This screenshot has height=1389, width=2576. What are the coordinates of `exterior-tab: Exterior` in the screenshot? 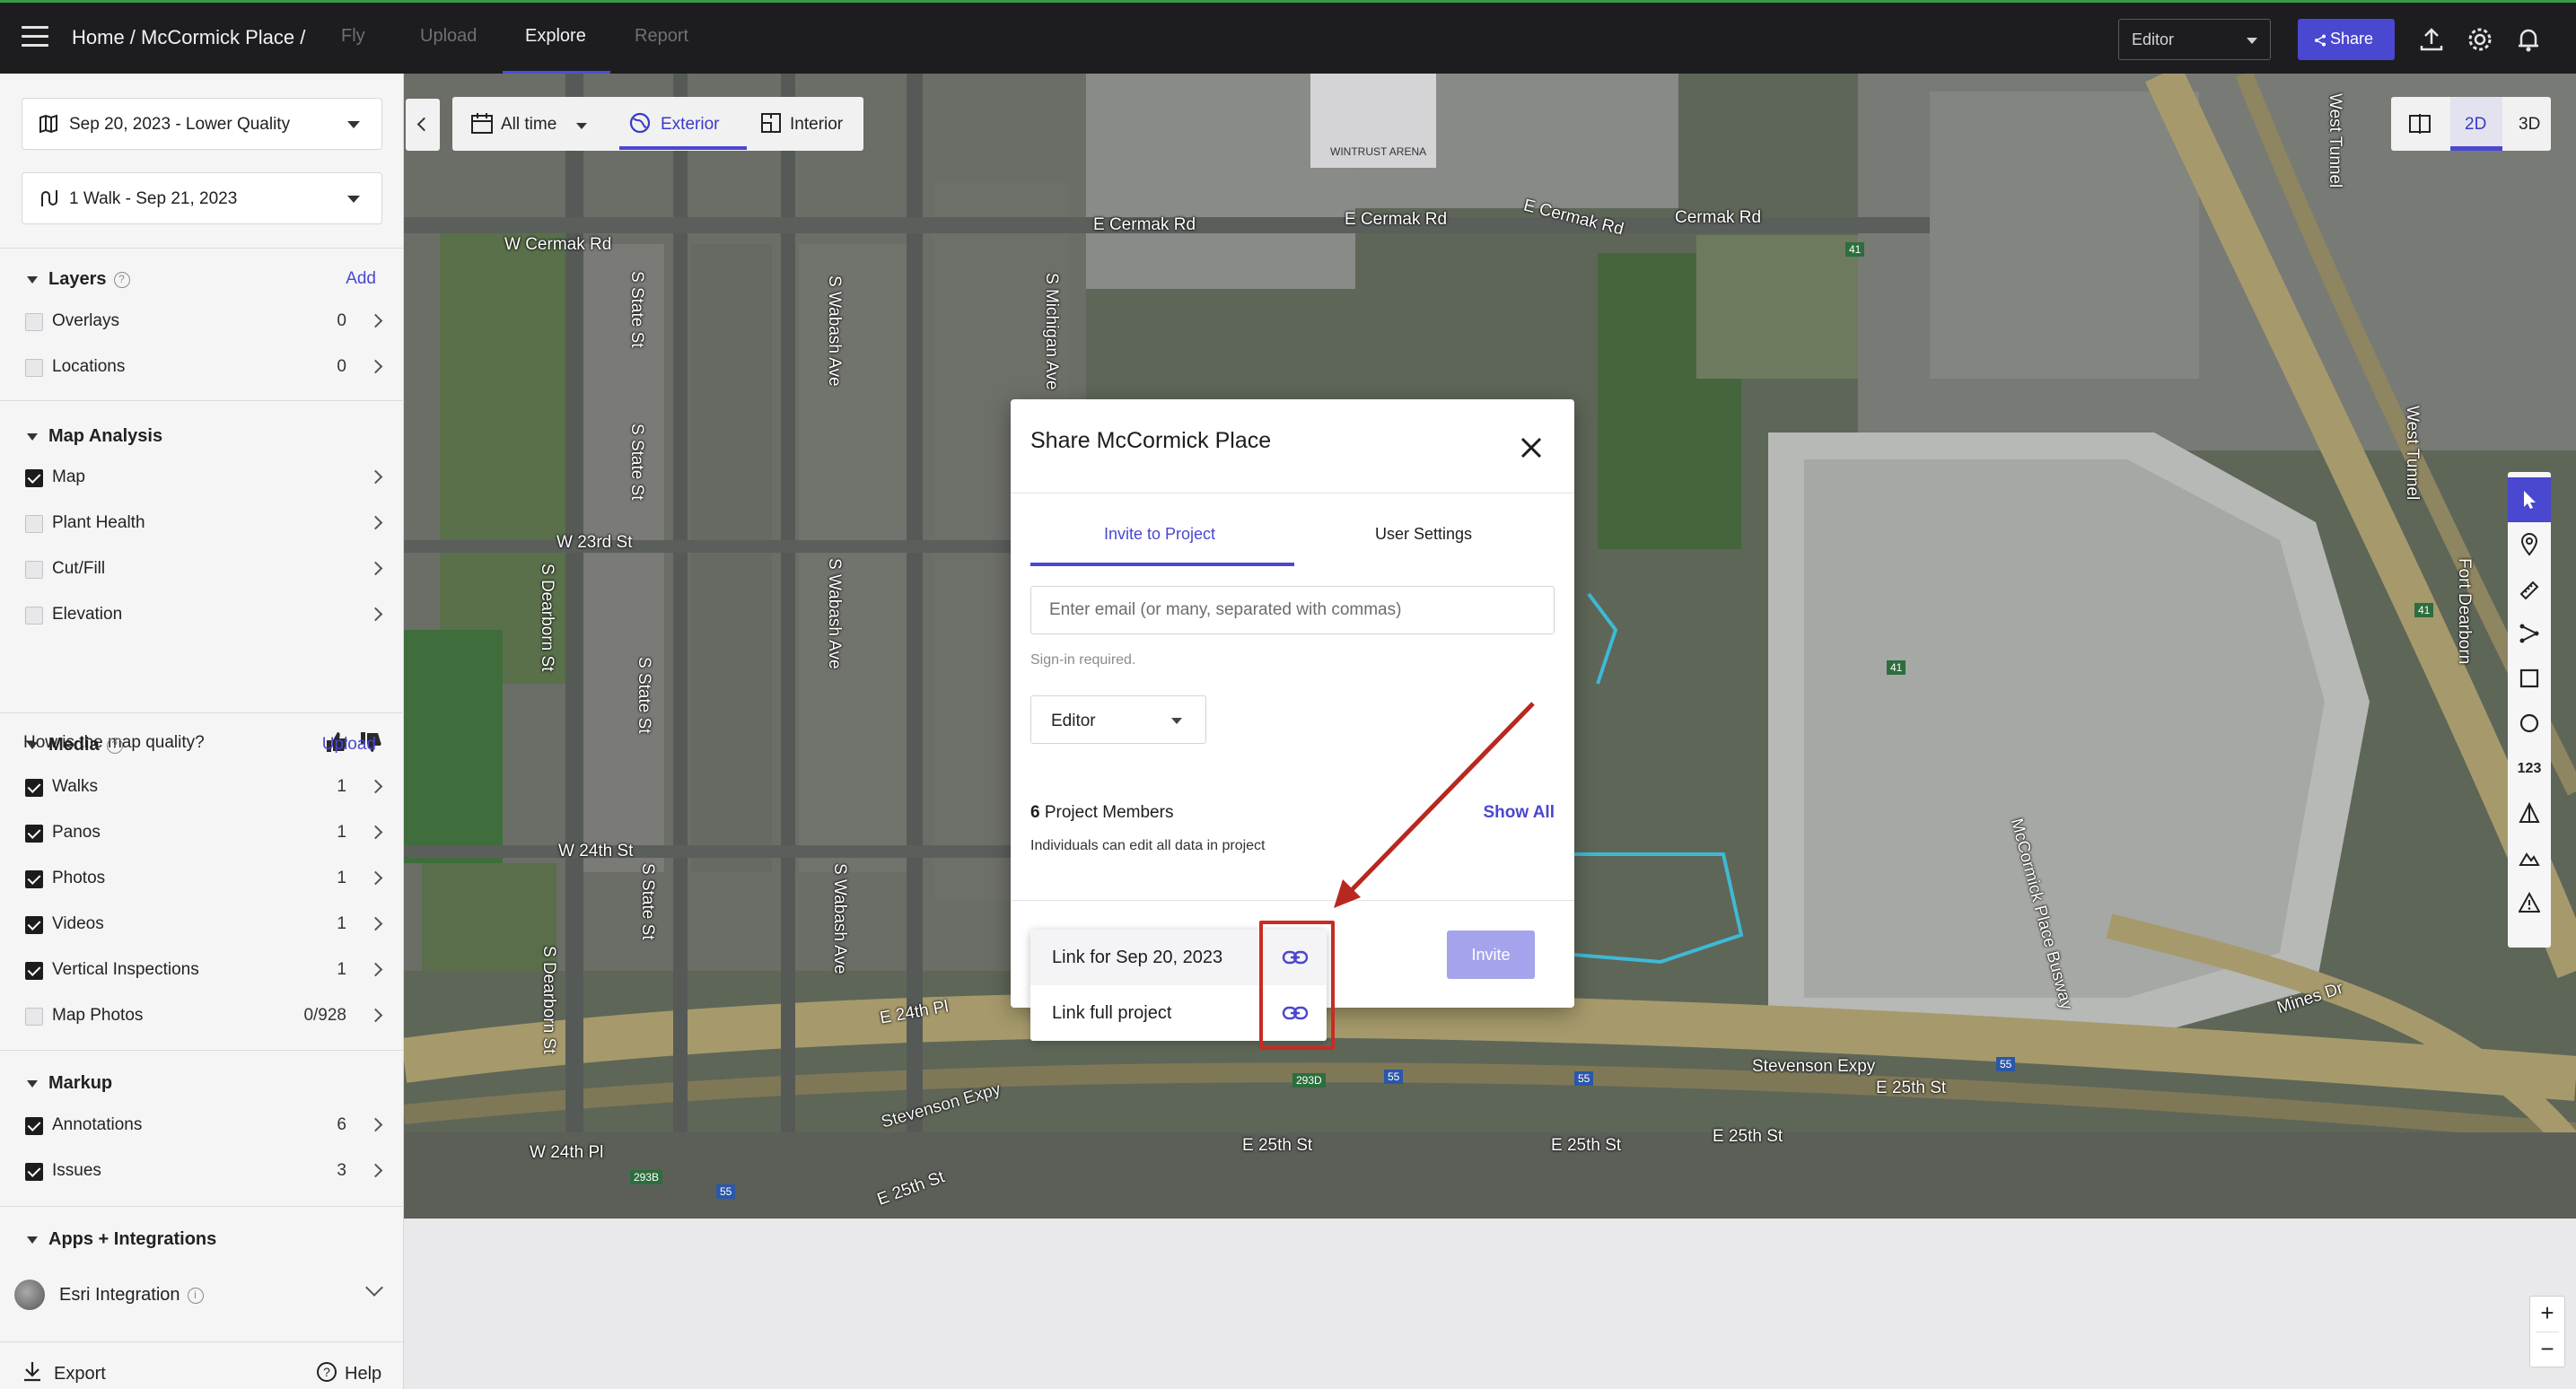 It's located at (690, 125).